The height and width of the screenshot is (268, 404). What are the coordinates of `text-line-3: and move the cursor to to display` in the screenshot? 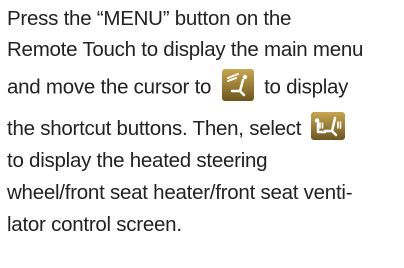 It's located at (203, 85).